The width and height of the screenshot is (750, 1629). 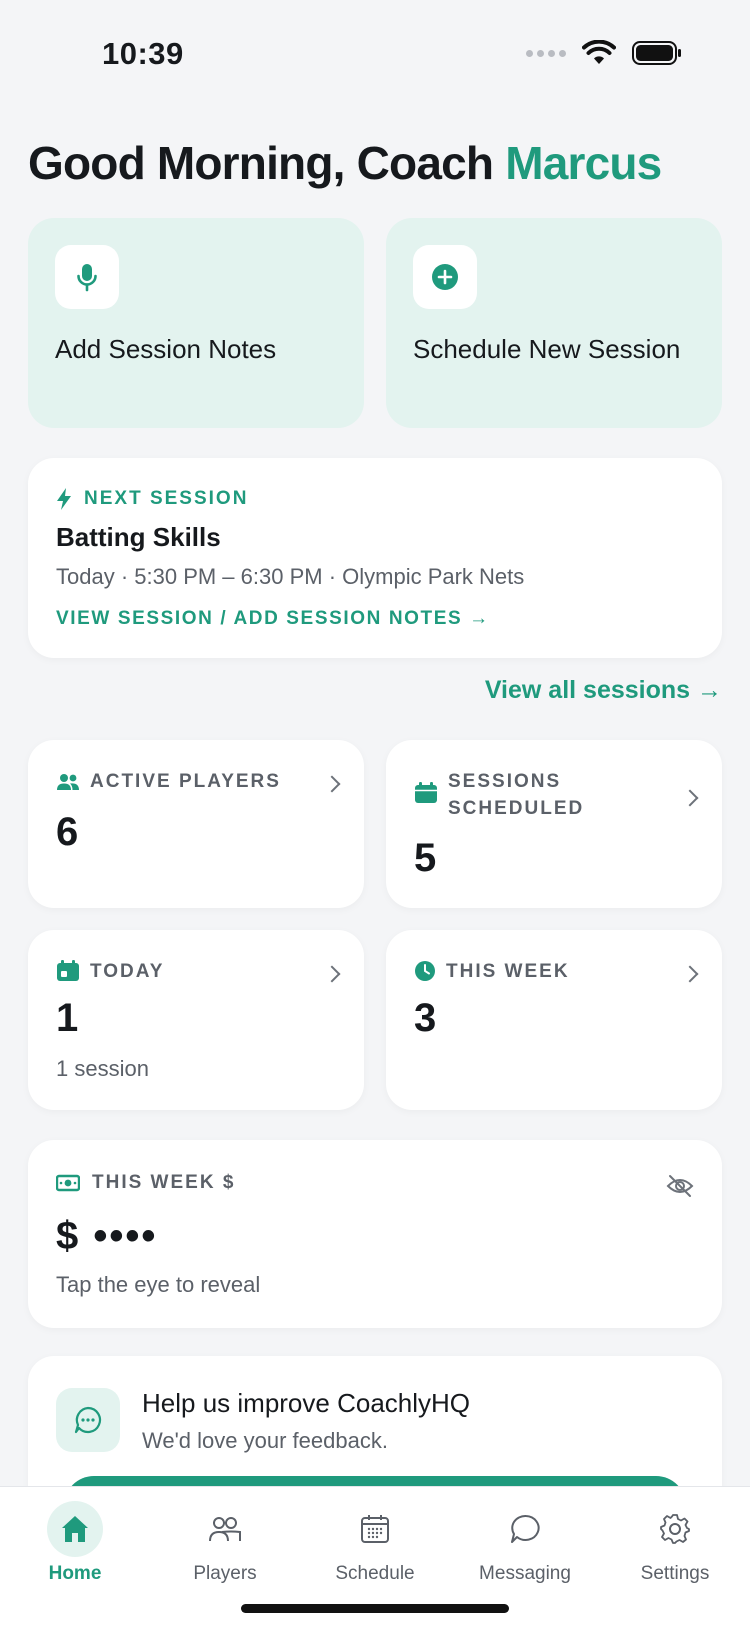 I want to click on plus-circle-icon, so click(x=445, y=277).